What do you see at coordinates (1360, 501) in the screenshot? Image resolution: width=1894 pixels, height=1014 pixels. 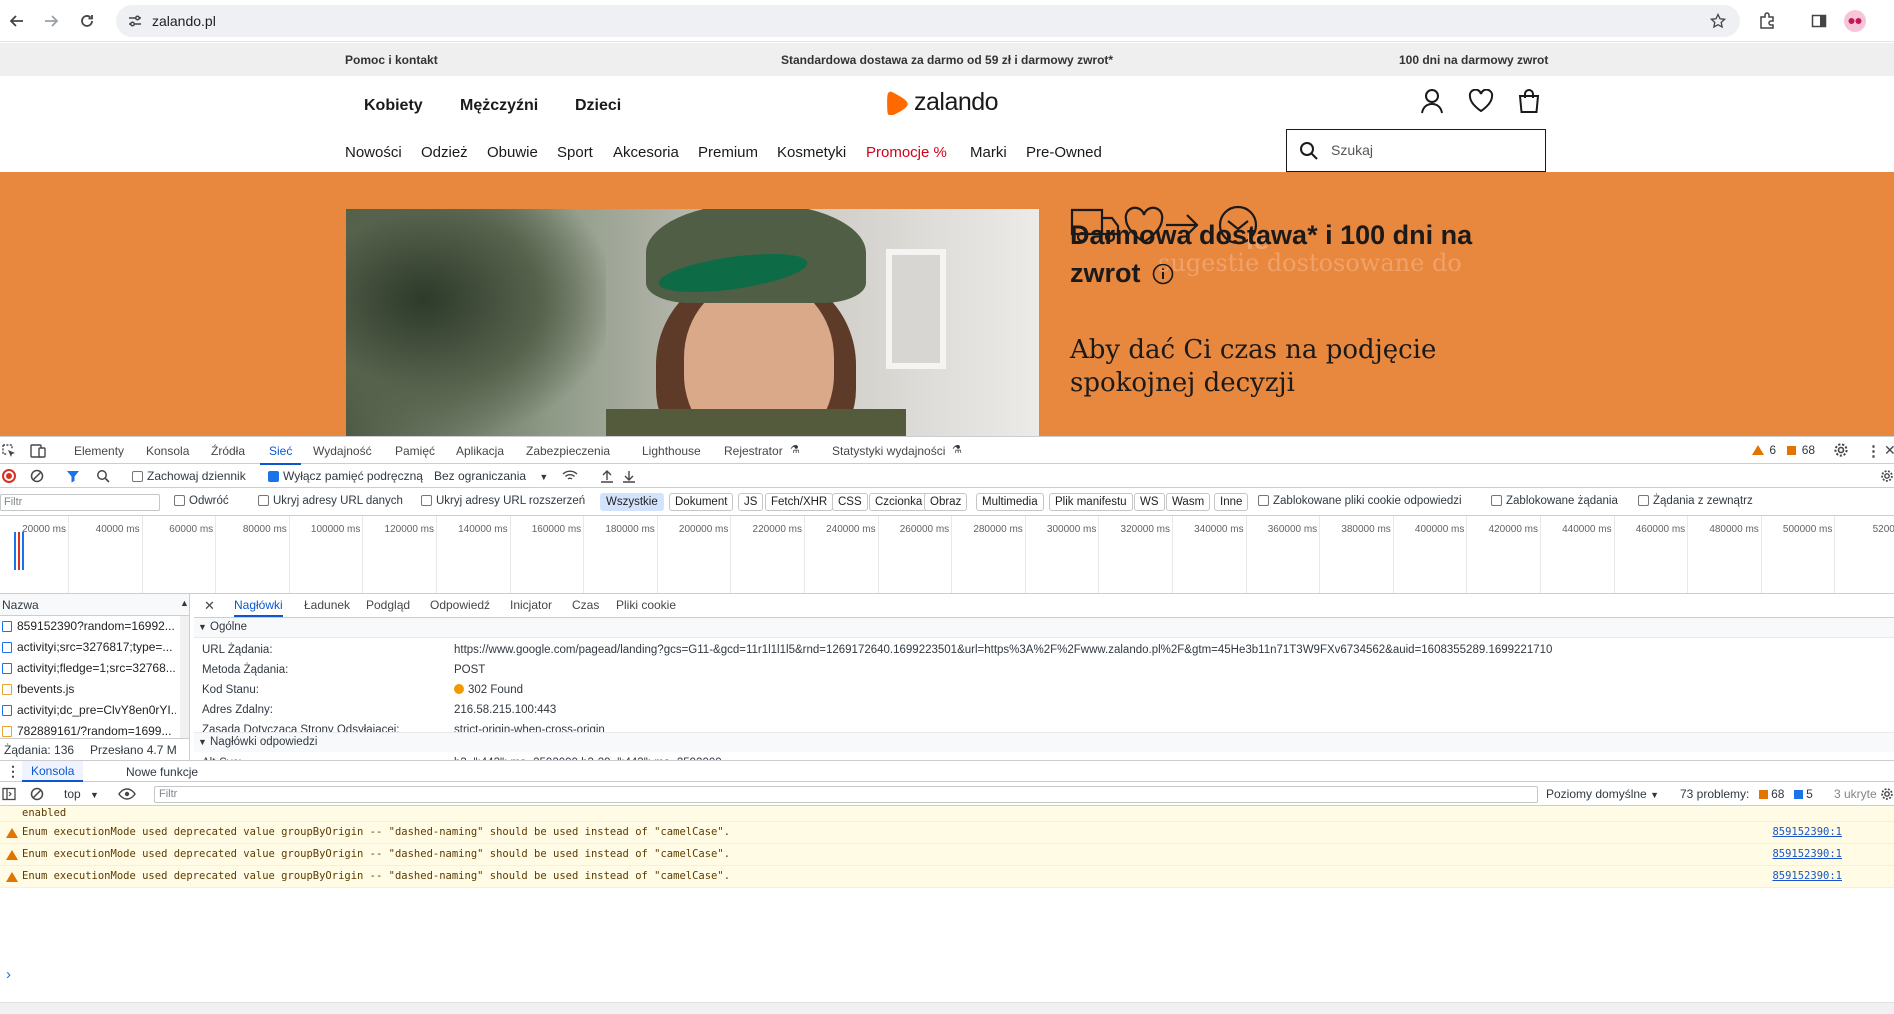 I see `blocked-cookies-checkbox: Zablokowane pliki cookie odpowiedzi` at bounding box center [1360, 501].